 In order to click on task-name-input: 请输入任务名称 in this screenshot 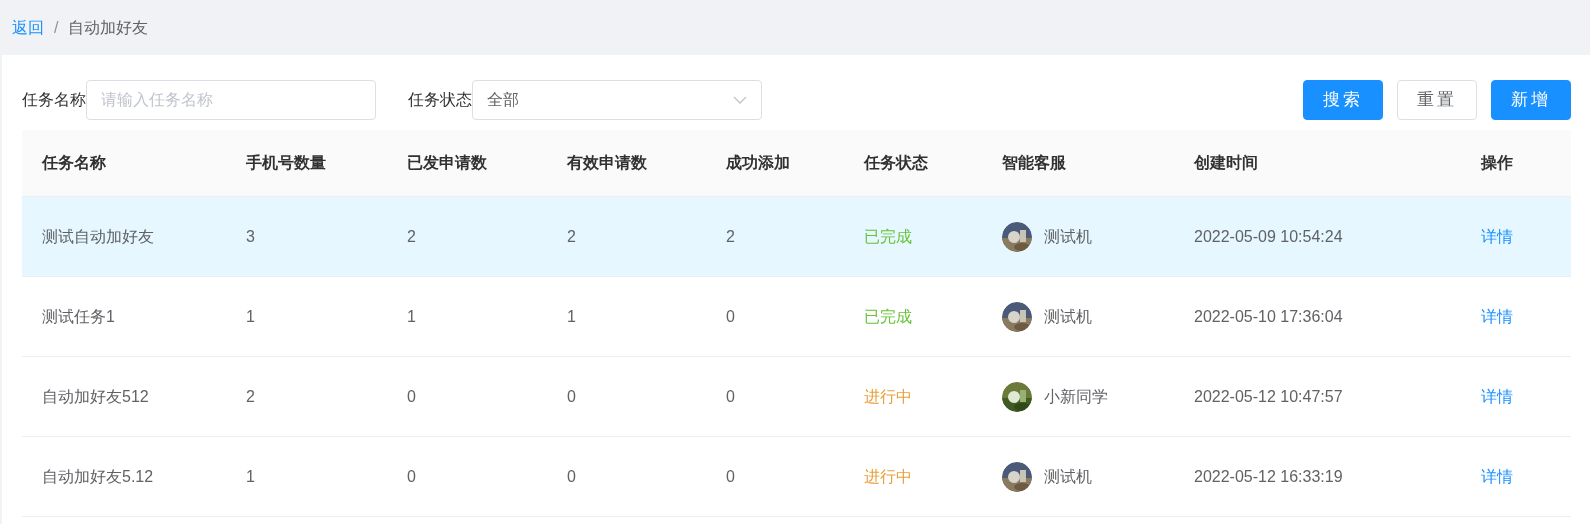, I will do `click(231, 100)`.